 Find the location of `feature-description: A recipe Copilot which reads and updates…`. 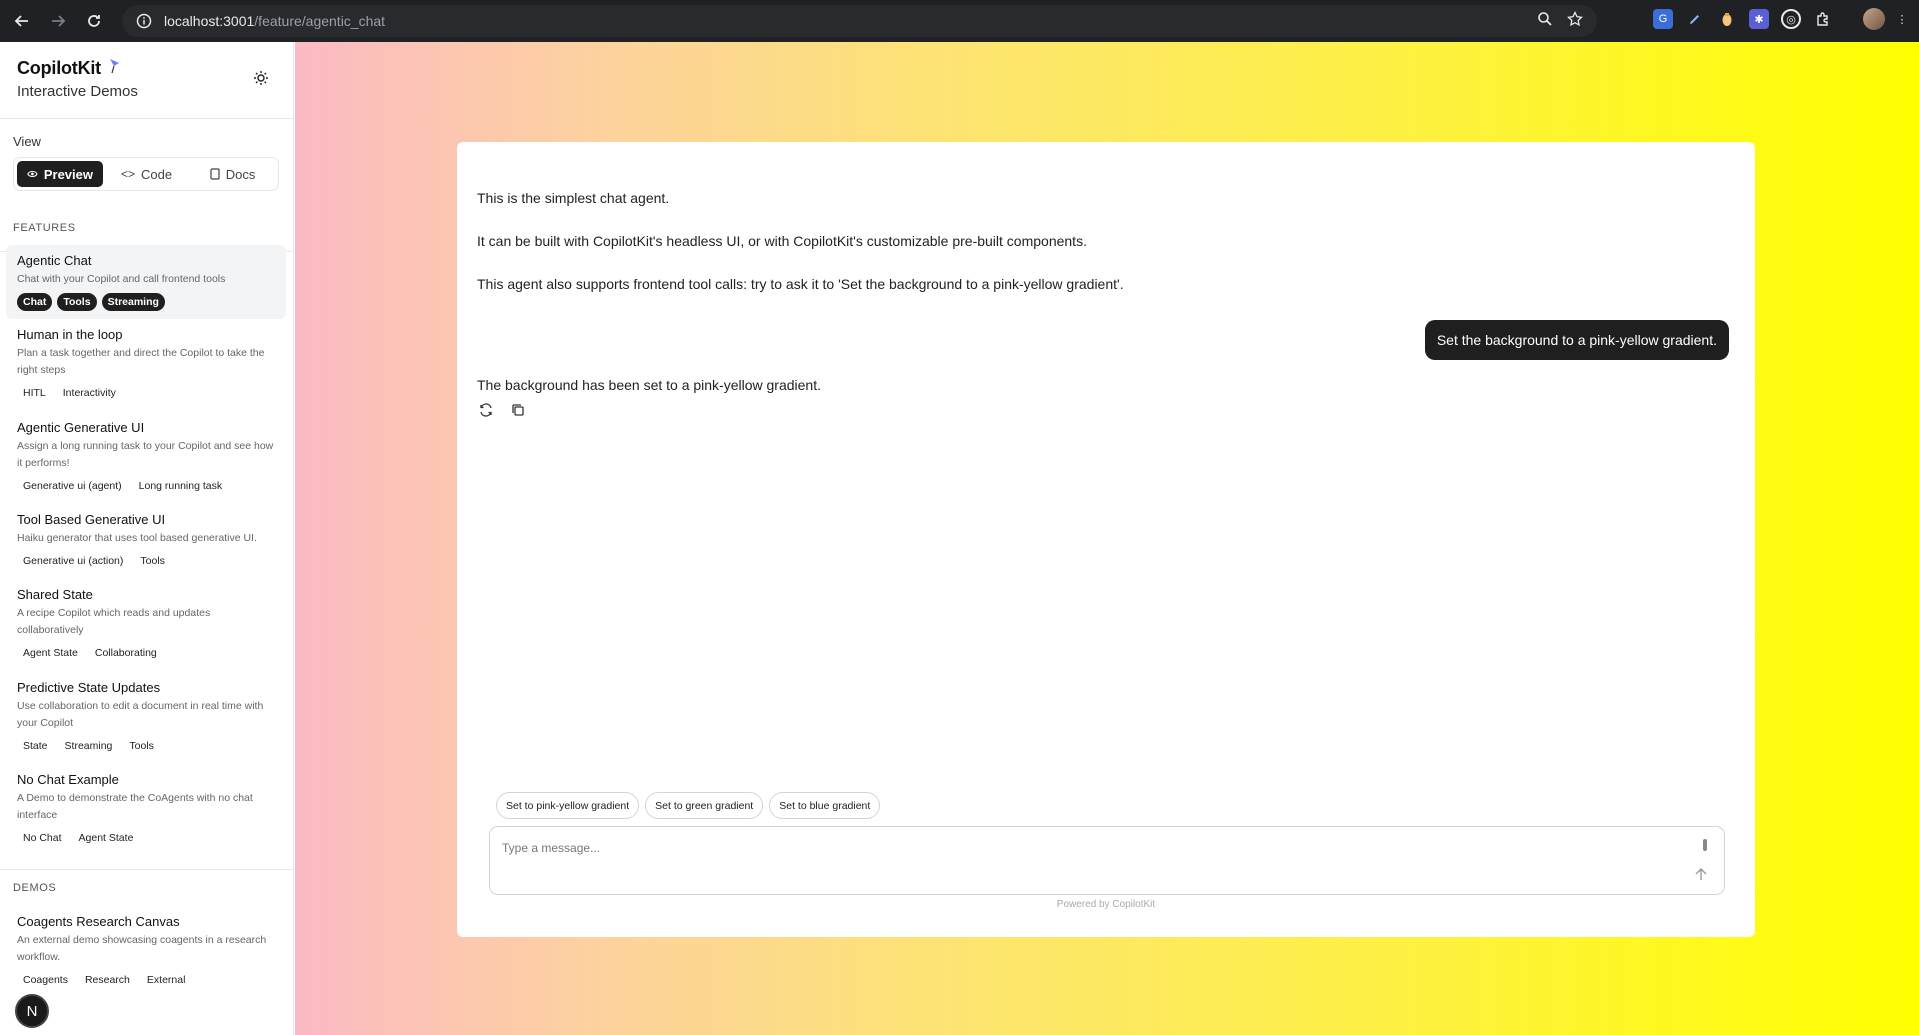

feature-description: A recipe Copilot which reads and updates… is located at coordinates (114, 621).